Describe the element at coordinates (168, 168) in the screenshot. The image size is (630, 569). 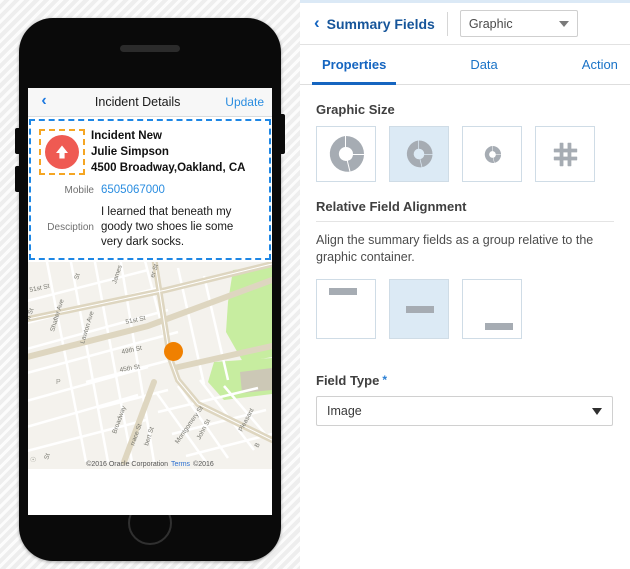
I see `summary-line-3: 4500 Broadway,Oakland, CA` at that location.